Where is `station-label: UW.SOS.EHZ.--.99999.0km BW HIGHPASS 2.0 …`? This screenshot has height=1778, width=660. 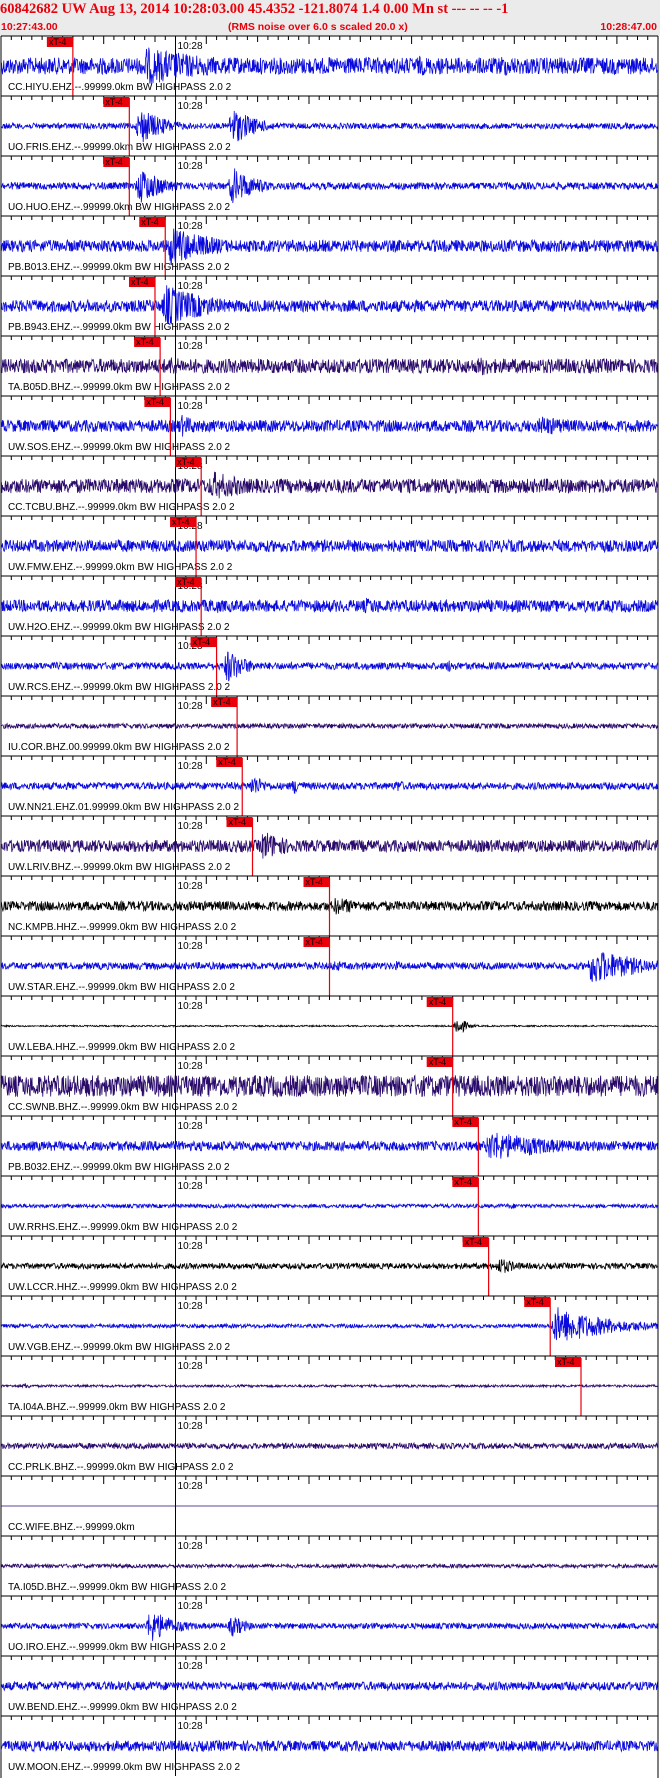 station-label: UW.SOS.EHZ.--.99999.0km BW HIGHPASS 2.0 … is located at coordinates (119, 447).